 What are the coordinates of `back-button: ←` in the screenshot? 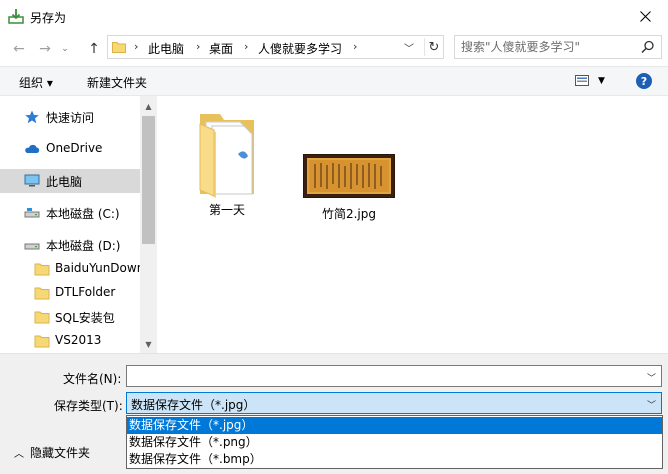 It's located at (19, 49).